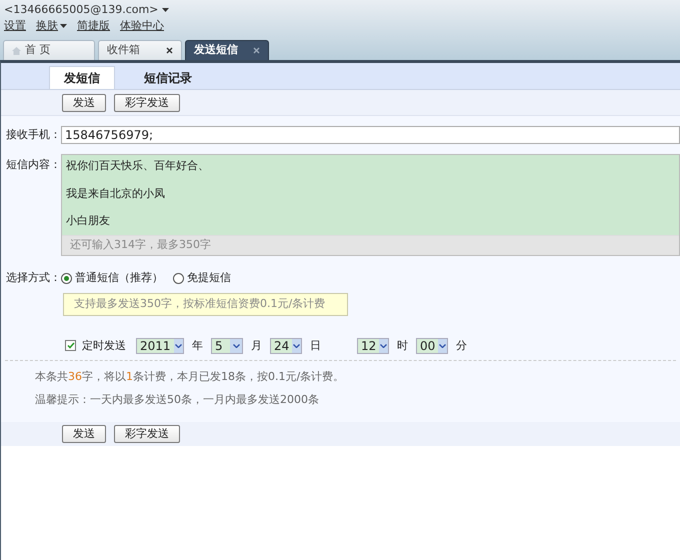 Image resolution: width=680 pixels, height=560 pixels. Describe the element at coordinates (160, 346) in the screenshot. I see `select-dropdown: 2011` at that location.